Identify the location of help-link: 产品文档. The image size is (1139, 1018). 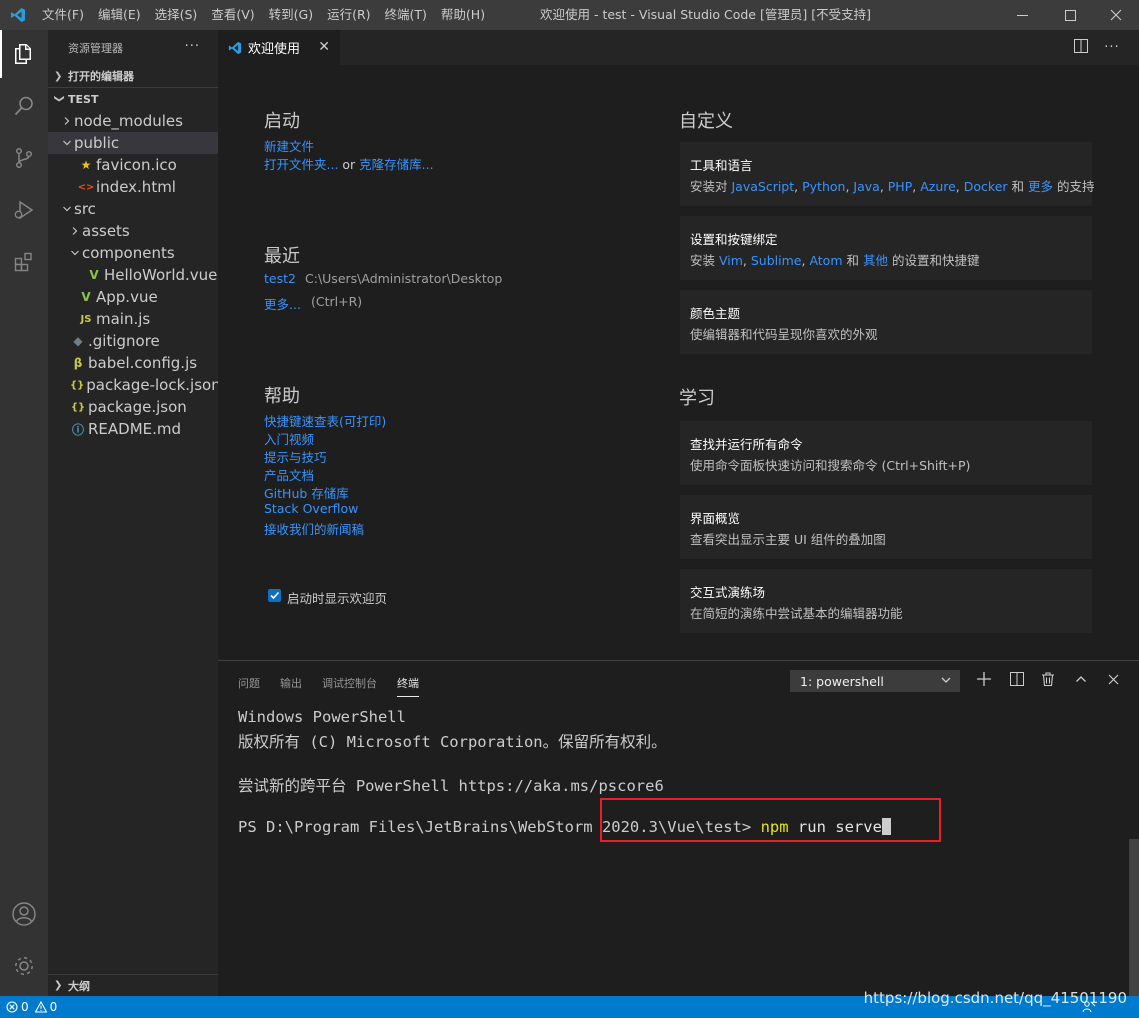
(289, 474).